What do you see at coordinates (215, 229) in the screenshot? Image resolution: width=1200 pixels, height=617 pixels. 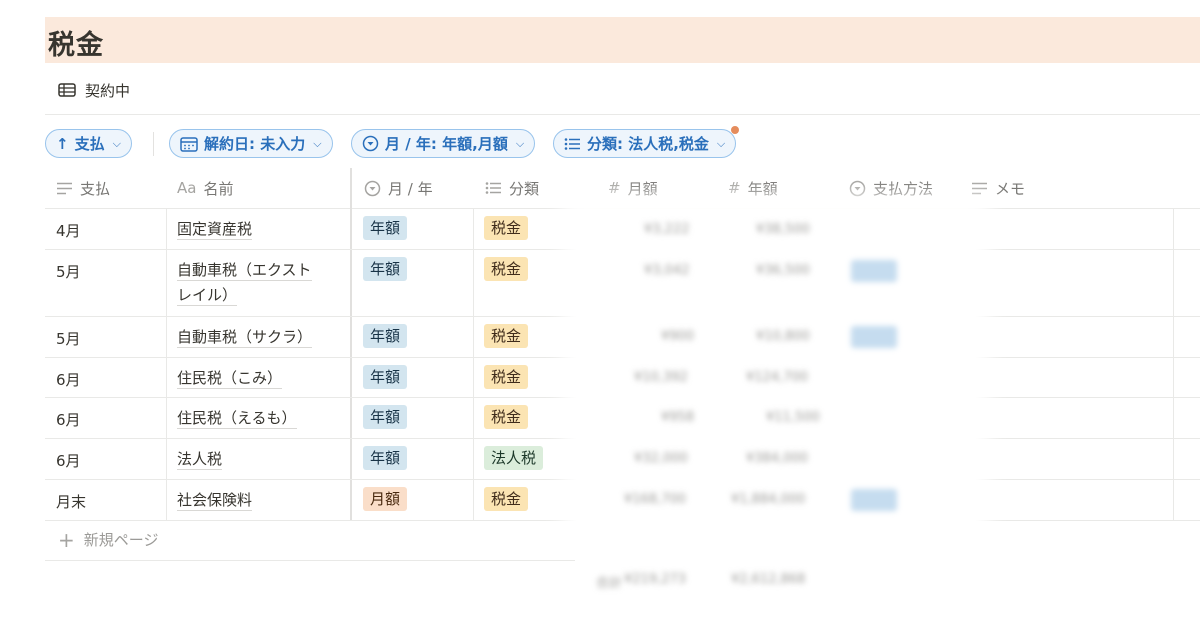 I see `name-cell: 固定資産税` at bounding box center [215, 229].